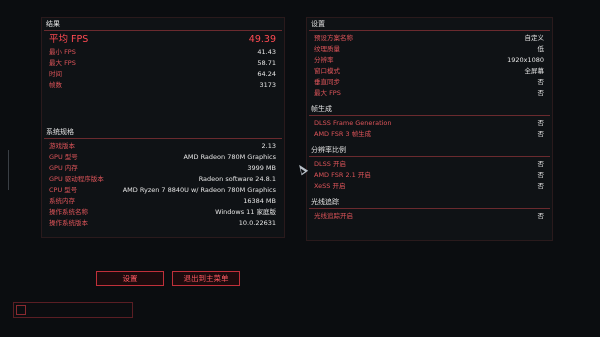  I want to click on setting-label: 窗口模式, so click(327, 71).